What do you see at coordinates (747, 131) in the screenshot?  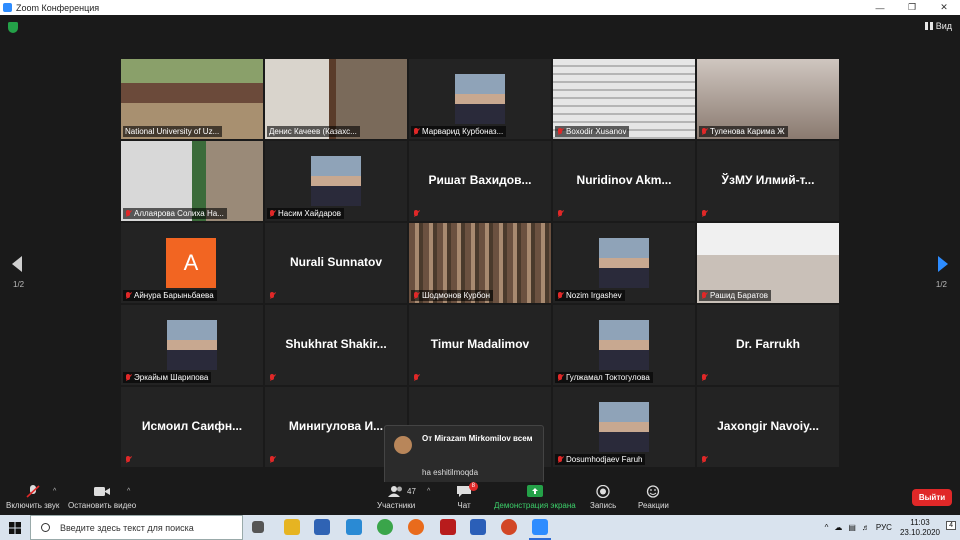 I see `participant-name: Туленова Карима Ж` at bounding box center [747, 131].